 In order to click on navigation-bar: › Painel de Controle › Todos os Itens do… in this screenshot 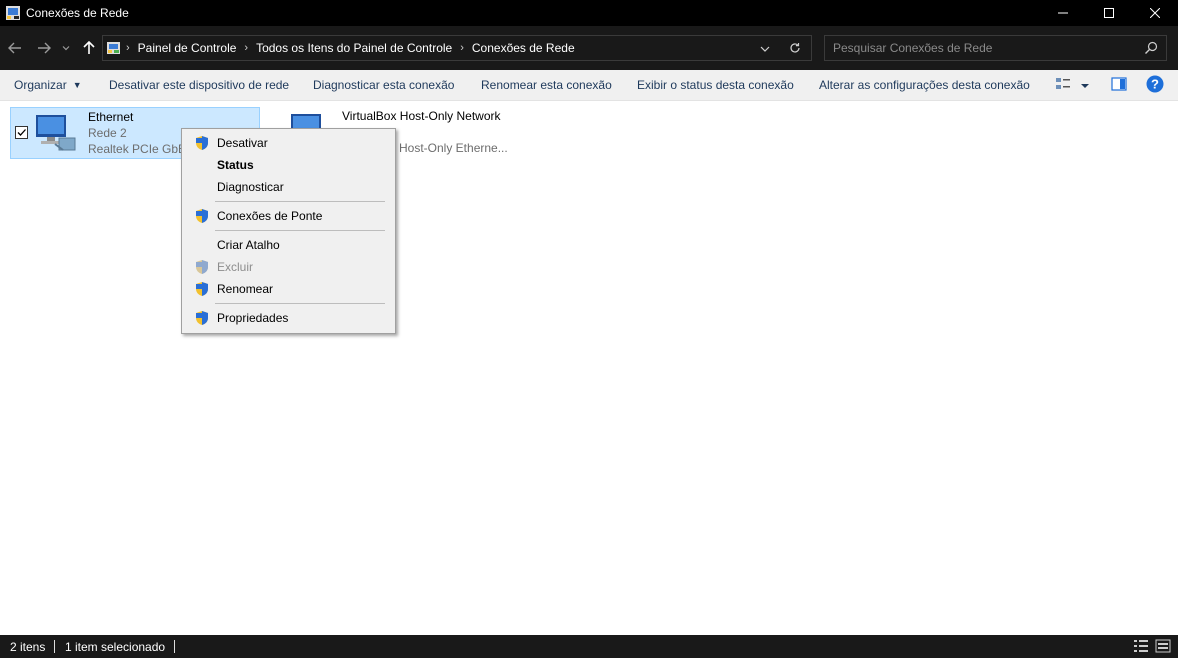, I will do `click(589, 48)`.